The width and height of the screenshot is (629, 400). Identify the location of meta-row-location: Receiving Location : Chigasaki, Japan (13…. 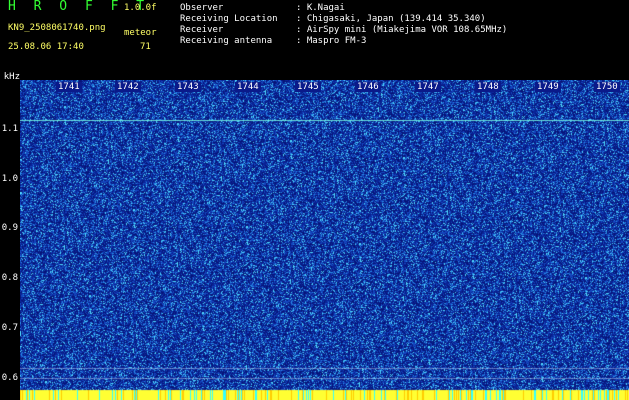
(333, 19).